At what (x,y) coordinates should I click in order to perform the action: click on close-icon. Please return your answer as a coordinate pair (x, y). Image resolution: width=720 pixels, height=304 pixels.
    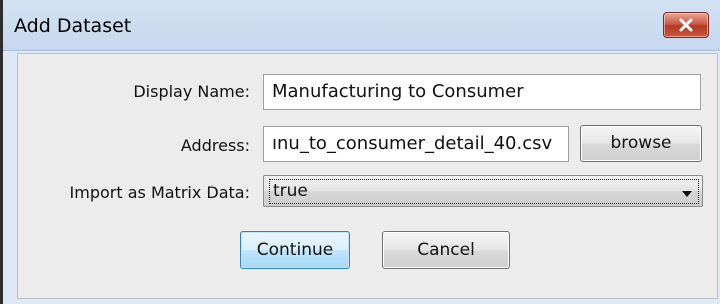
    Looking at the image, I should click on (686, 25).